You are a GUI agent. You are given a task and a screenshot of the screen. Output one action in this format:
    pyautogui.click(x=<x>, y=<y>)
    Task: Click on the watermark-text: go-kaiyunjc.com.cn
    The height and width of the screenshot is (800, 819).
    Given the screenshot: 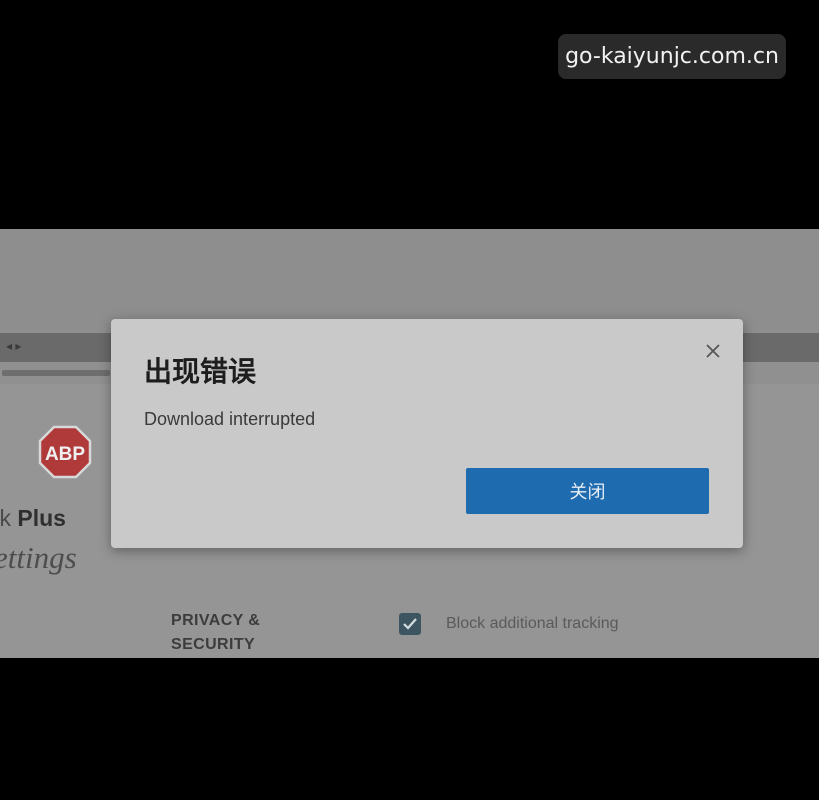 What is the action you would take?
    pyautogui.click(x=672, y=56)
    